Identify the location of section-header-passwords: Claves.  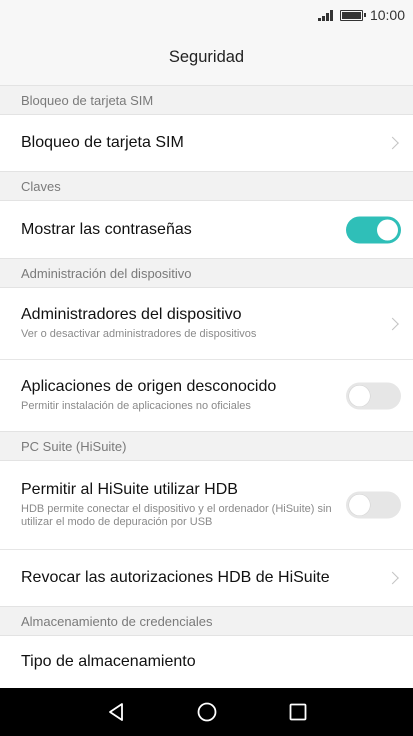
(206, 186).